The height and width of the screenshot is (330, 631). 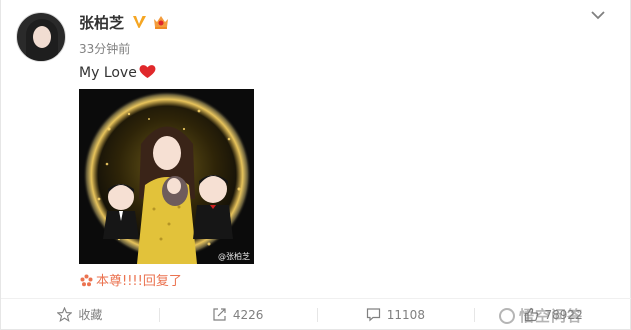 I want to click on favorite-button: 收藏, so click(x=80, y=314).